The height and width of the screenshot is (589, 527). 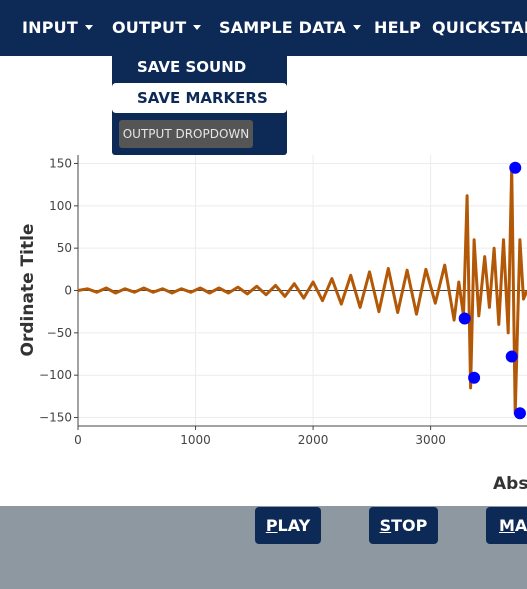 What do you see at coordinates (55, 418) in the screenshot?
I see `y-tick-label: −150` at bounding box center [55, 418].